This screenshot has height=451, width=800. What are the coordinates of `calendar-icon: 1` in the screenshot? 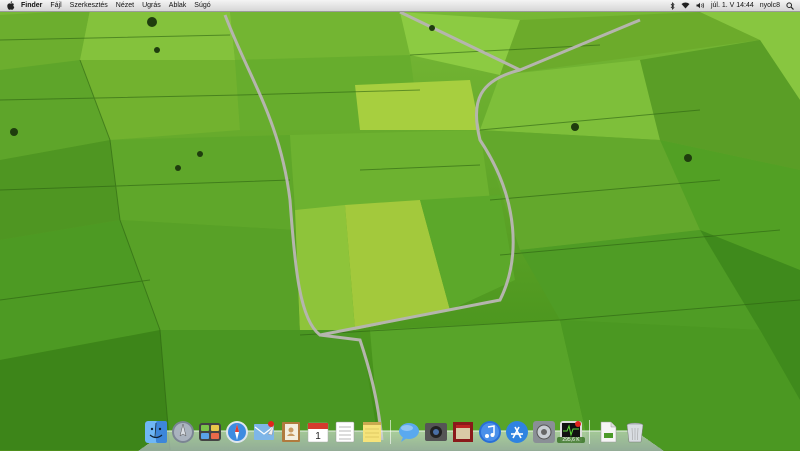 It's located at (318, 432).